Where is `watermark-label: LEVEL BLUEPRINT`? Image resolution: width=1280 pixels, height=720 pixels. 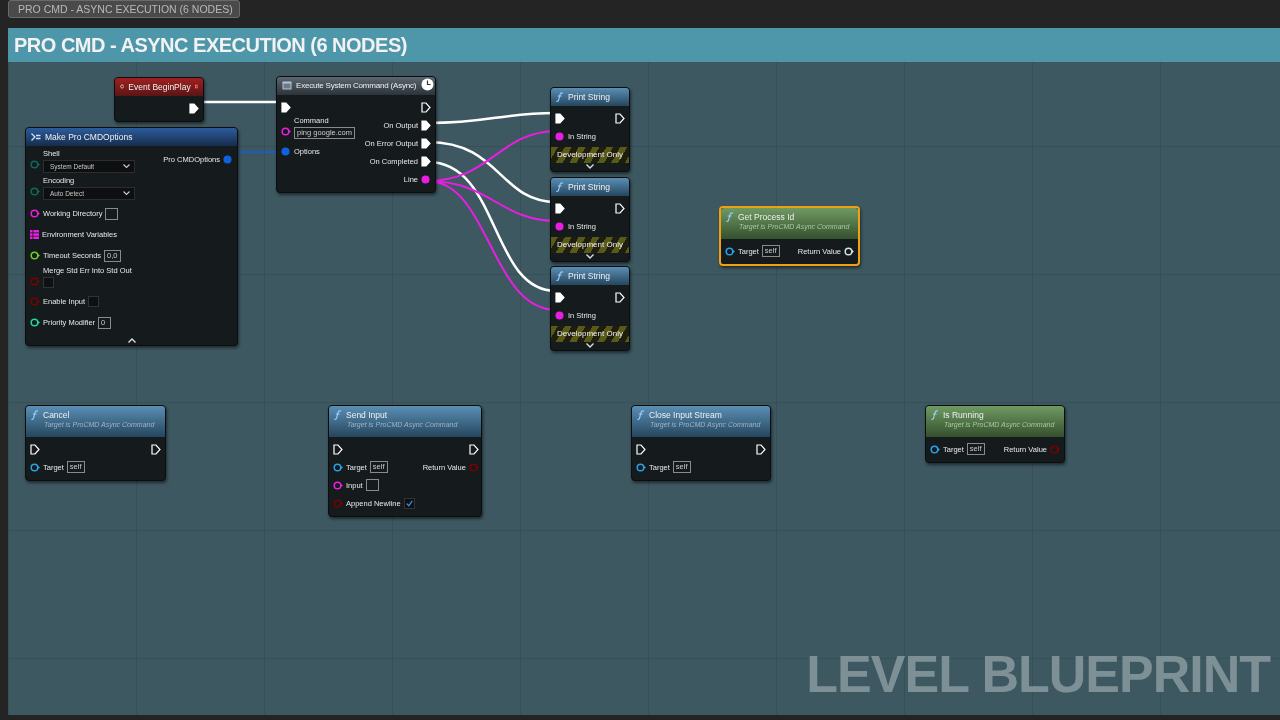
watermark-label: LEVEL BLUEPRINT is located at coordinates (1038, 674).